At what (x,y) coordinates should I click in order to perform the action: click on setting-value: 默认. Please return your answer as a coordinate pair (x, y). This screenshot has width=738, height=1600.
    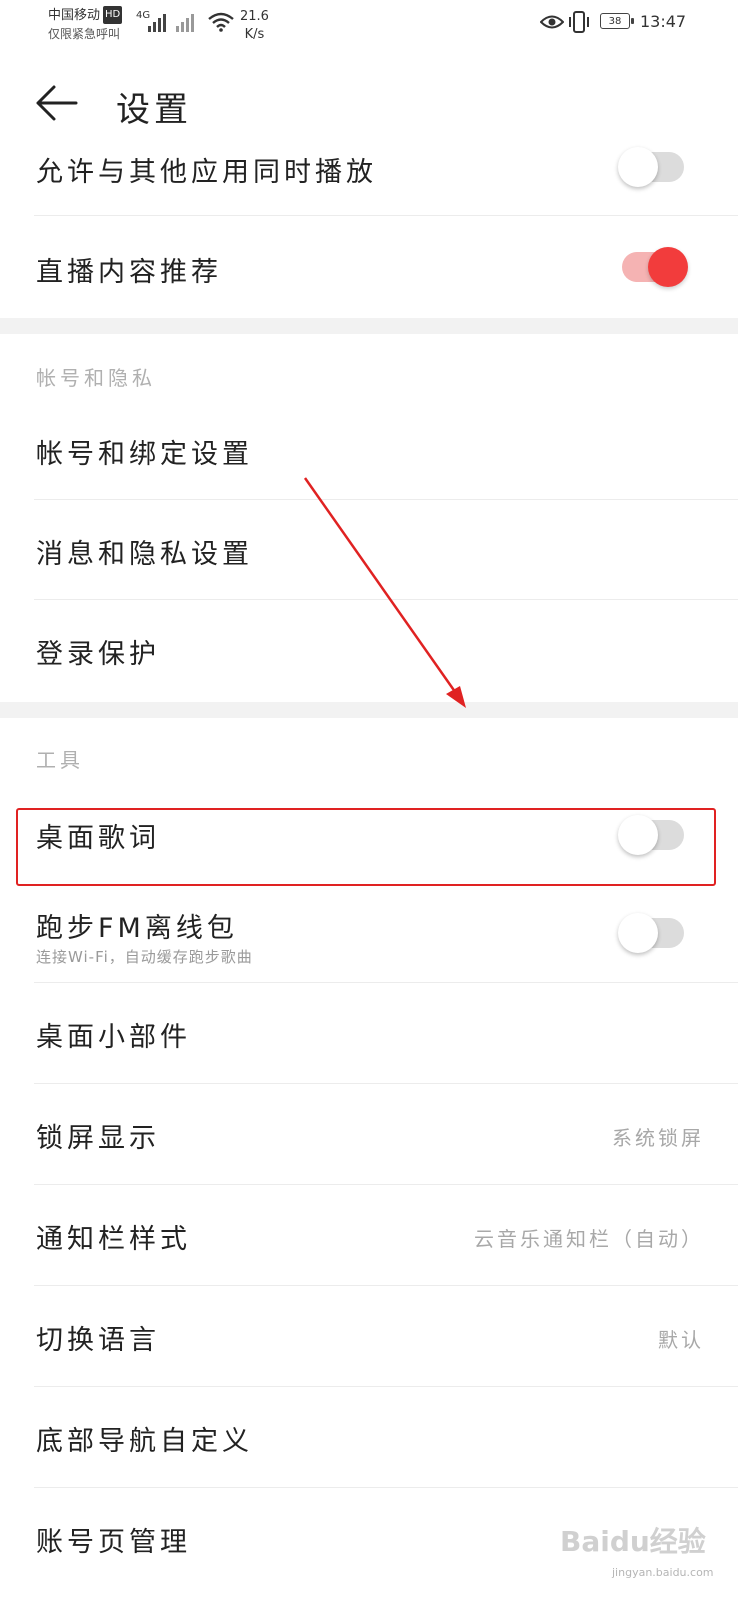
    Looking at the image, I should click on (681, 1340).